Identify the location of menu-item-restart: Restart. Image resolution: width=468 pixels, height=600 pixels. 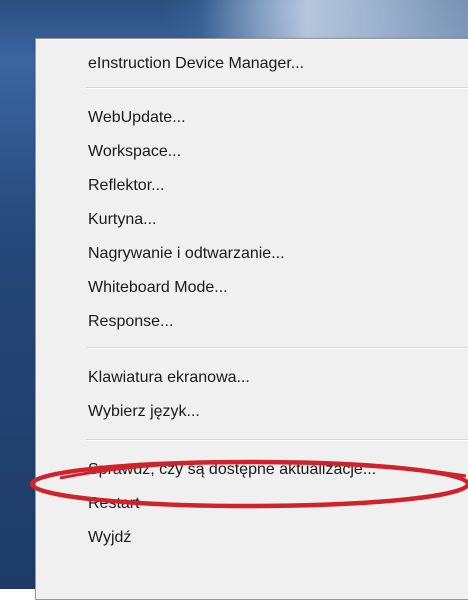
(114, 504).